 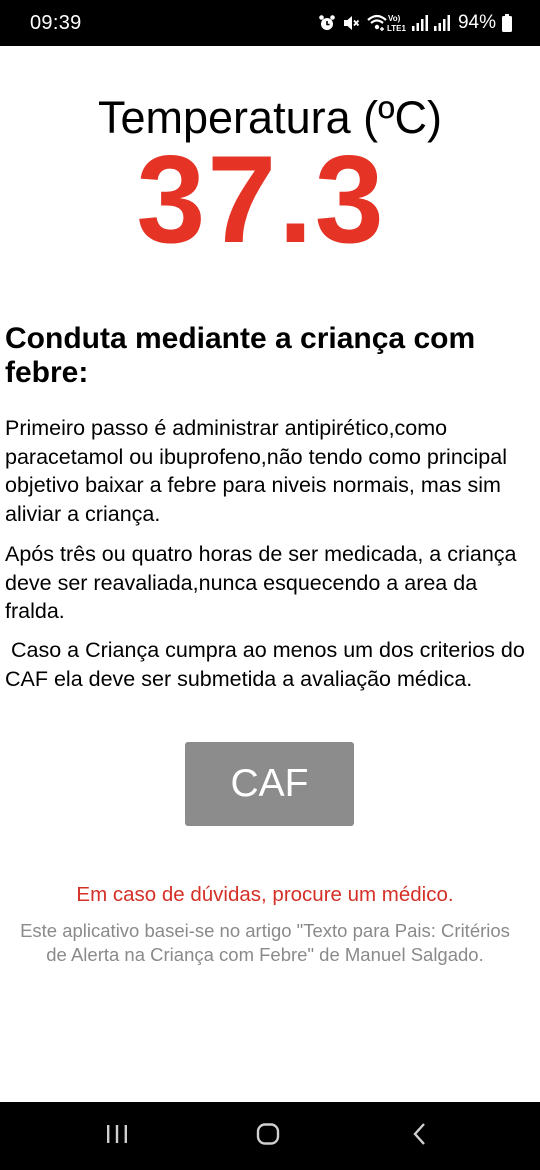 I want to click on lte-label: LTE1, so click(x=396, y=28).